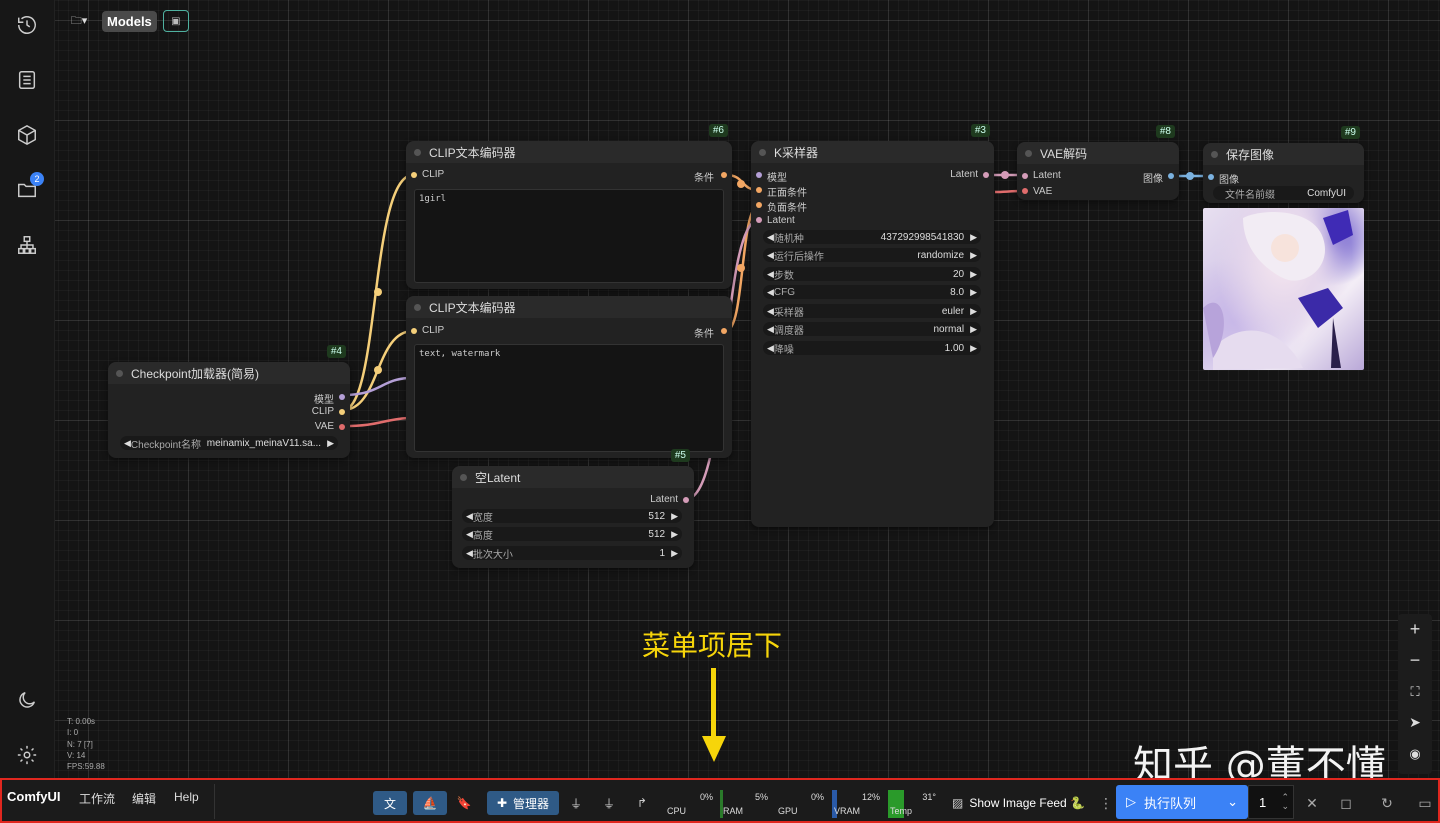  What do you see at coordinates (572, 516) in the screenshot?
I see `widget-width: ◀ 宽度 512 ▶` at bounding box center [572, 516].